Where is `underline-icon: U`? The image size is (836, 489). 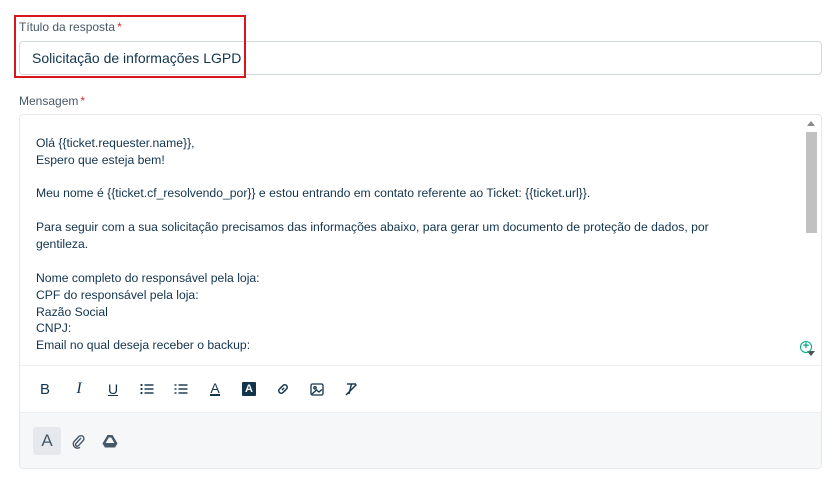
underline-icon: U is located at coordinates (113, 389).